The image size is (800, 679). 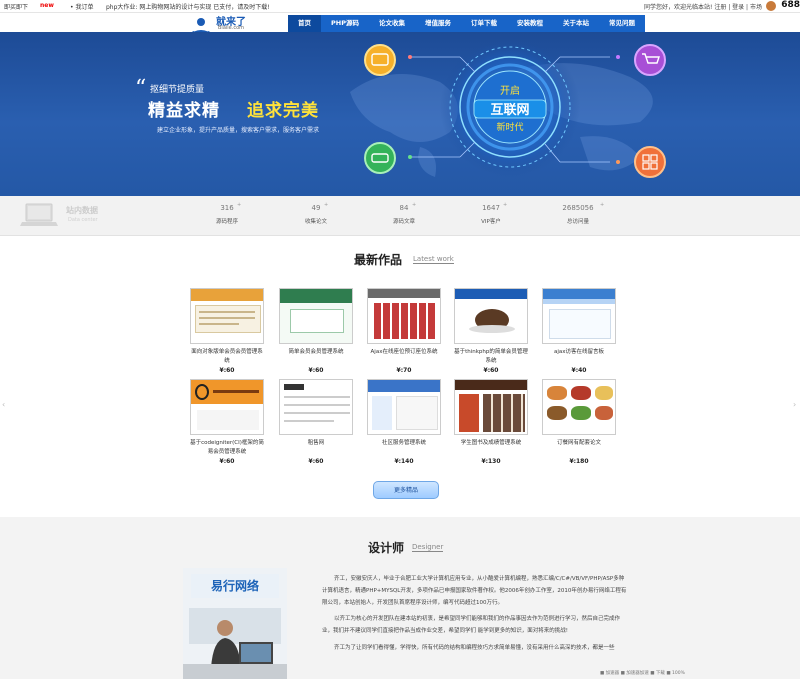 What do you see at coordinates (576, 23) in the screenshot?
I see `nav-about: 关于本站` at bounding box center [576, 23].